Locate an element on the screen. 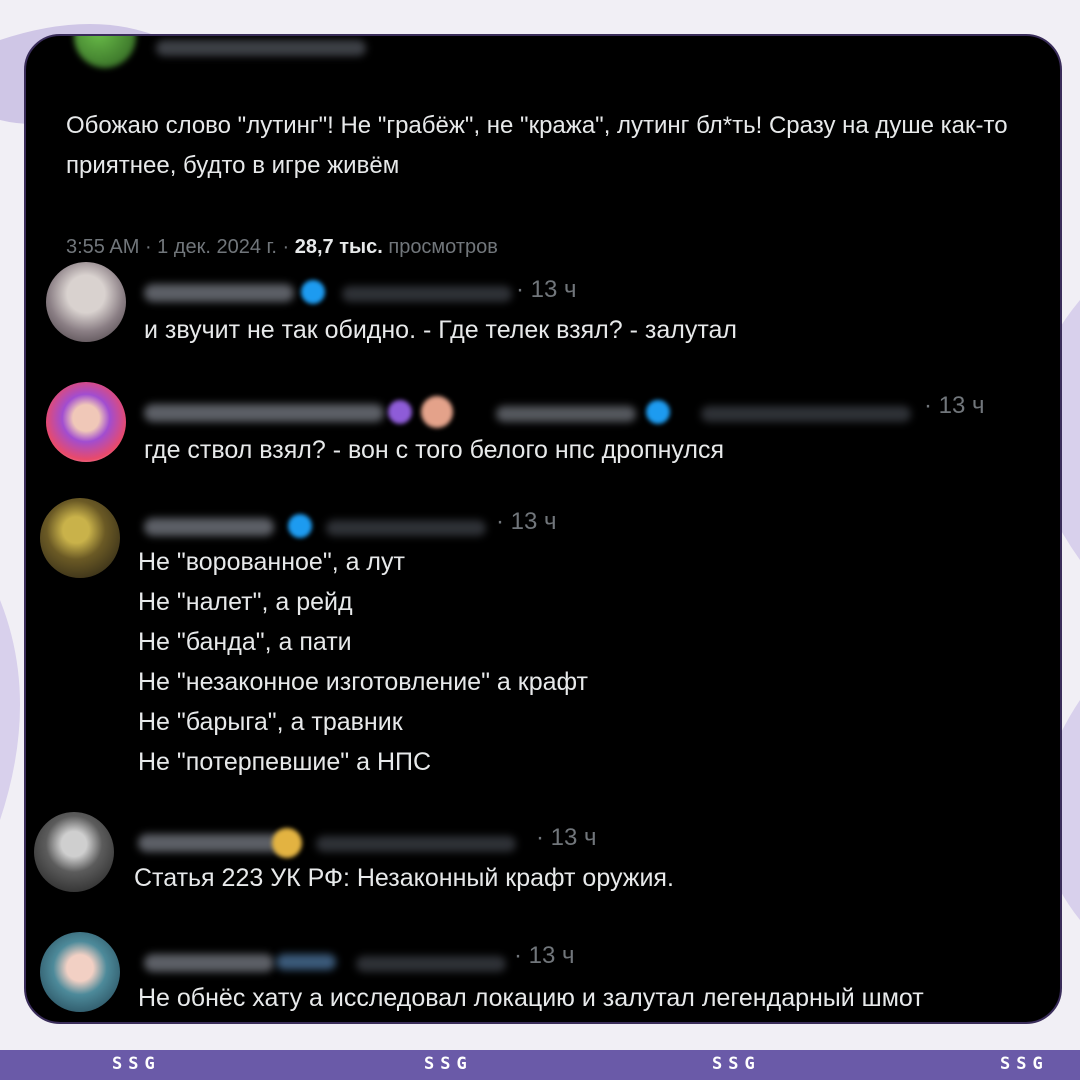 Image resolution: width=1080 pixels, height=1080 pixels. emoji-badge-icon is located at coordinates (306, 962).